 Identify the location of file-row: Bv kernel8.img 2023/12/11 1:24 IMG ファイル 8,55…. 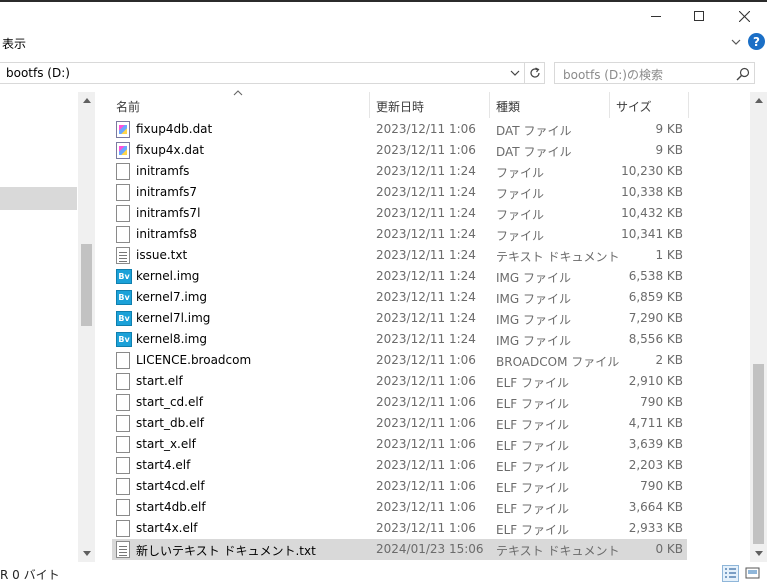
(399, 339).